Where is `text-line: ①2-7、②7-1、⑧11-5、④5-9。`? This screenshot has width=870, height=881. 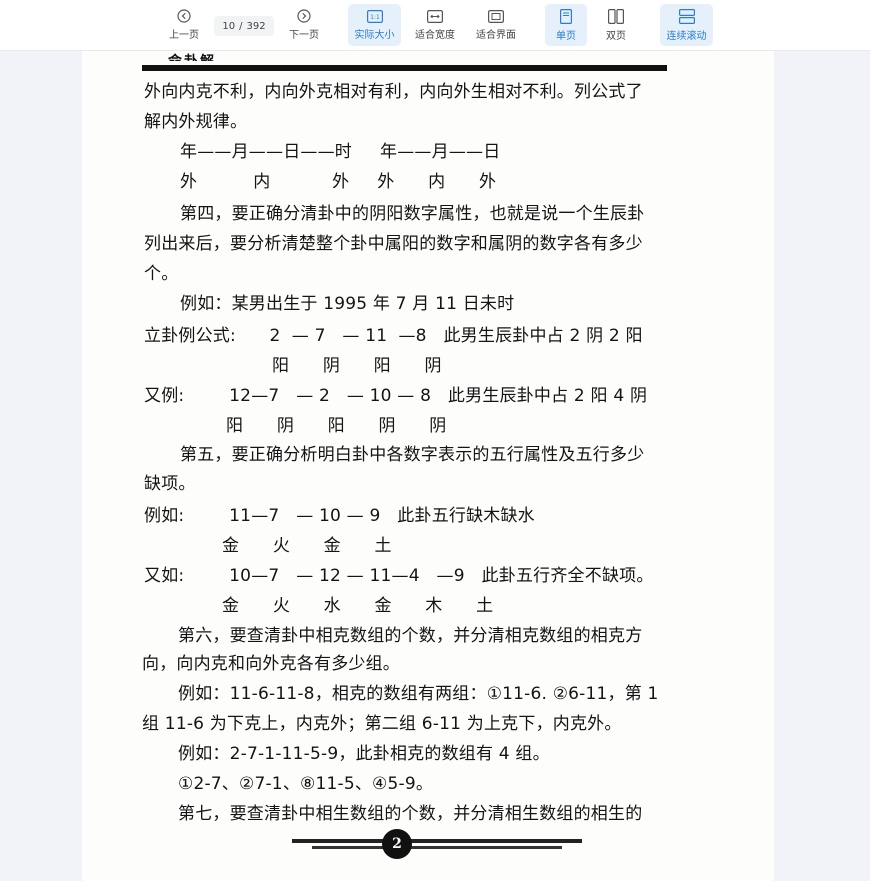 text-line: ①2-7、②7-1、⑧11-5、④5-9。 is located at coordinates (306, 784).